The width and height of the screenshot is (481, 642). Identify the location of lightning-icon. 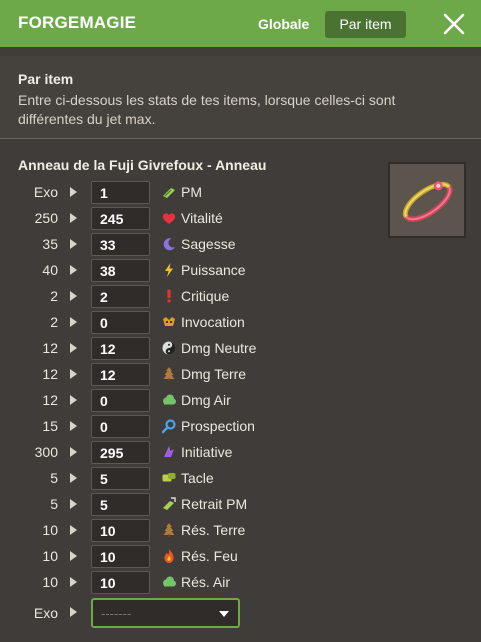
(169, 270).